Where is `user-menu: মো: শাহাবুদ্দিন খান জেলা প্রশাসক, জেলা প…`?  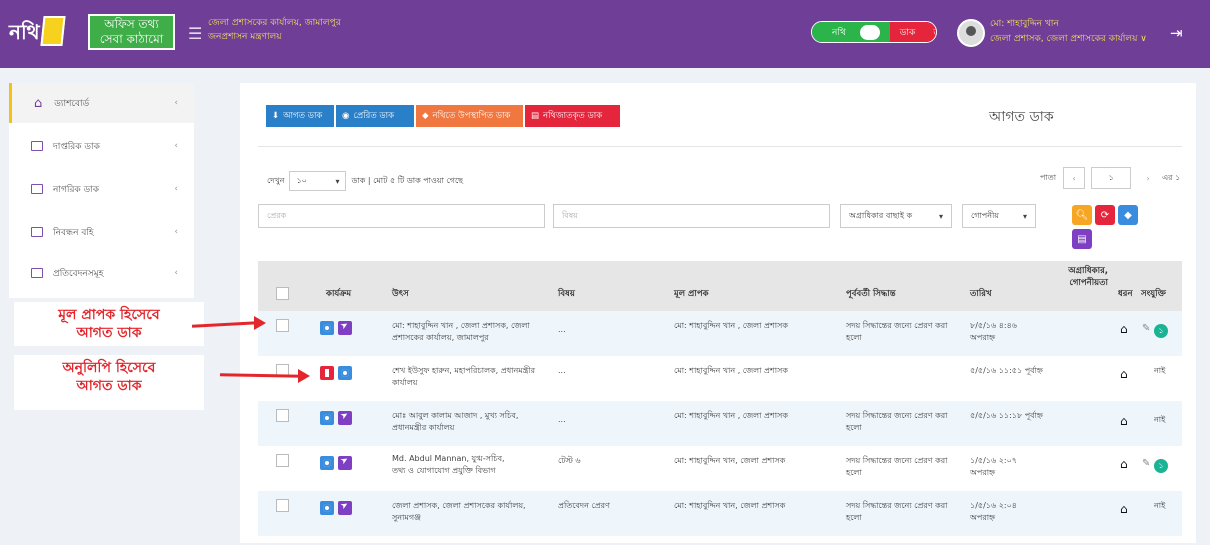 user-menu: মো: শাহাবুদ্দিন খান জেলা প্রশাসক, জেলা প… is located at coordinates (1068, 32).